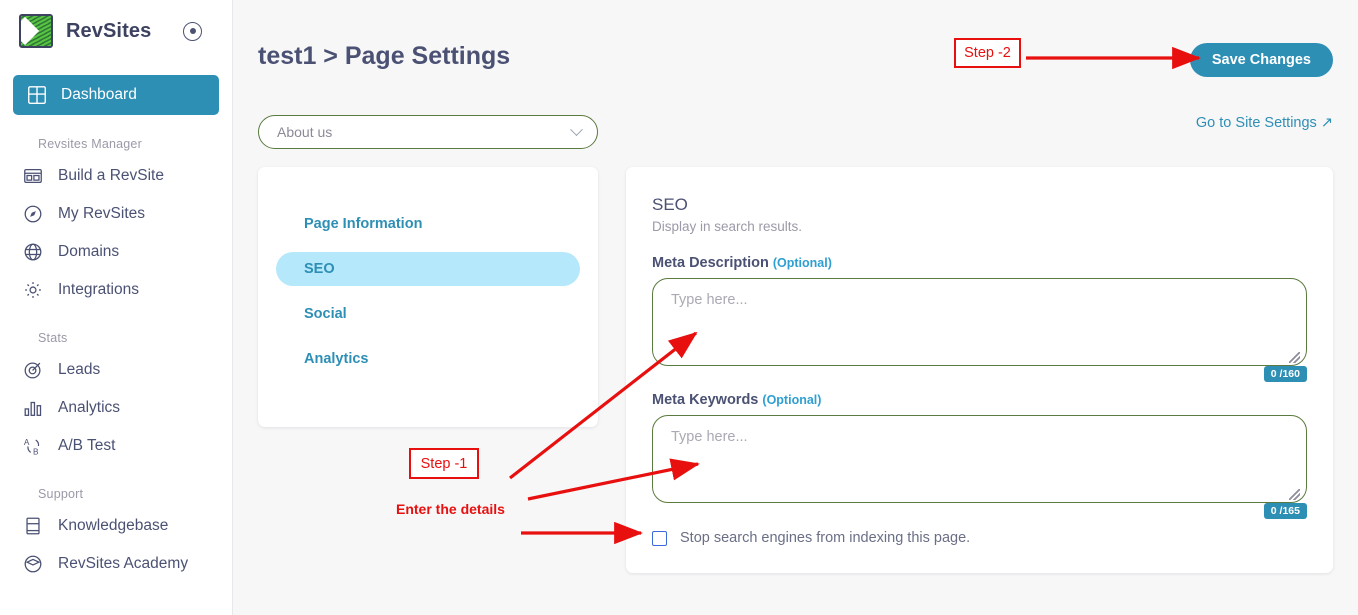 The image size is (1358, 615). Describe the element at coordinates (33, 252) in the screenshot. I see `globe-icon` at that location.